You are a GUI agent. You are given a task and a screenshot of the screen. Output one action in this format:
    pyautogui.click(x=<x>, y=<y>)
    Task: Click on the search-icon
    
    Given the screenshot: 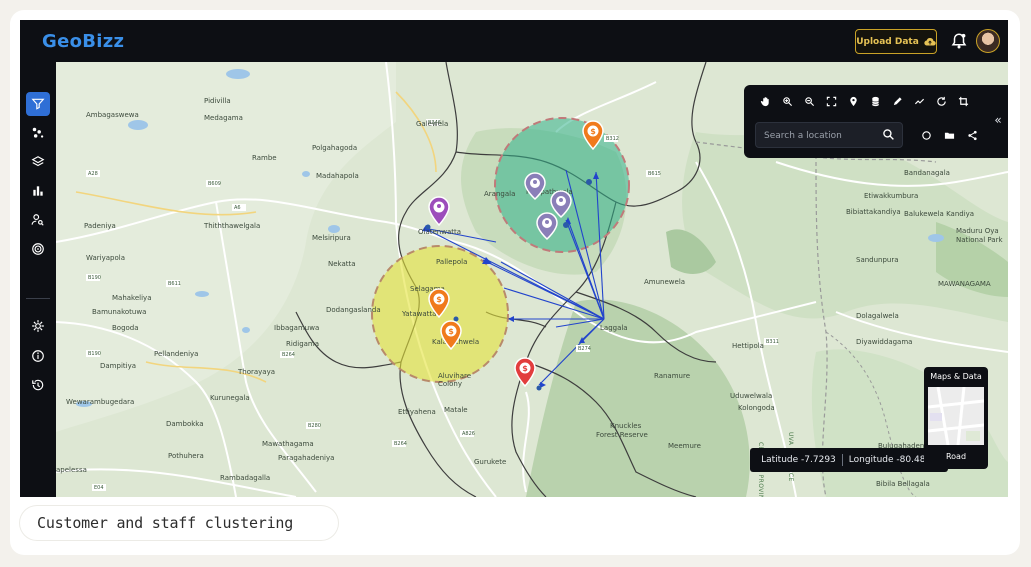 What is the action you would take?
    pyautogui.click(x=888, y=134)
    